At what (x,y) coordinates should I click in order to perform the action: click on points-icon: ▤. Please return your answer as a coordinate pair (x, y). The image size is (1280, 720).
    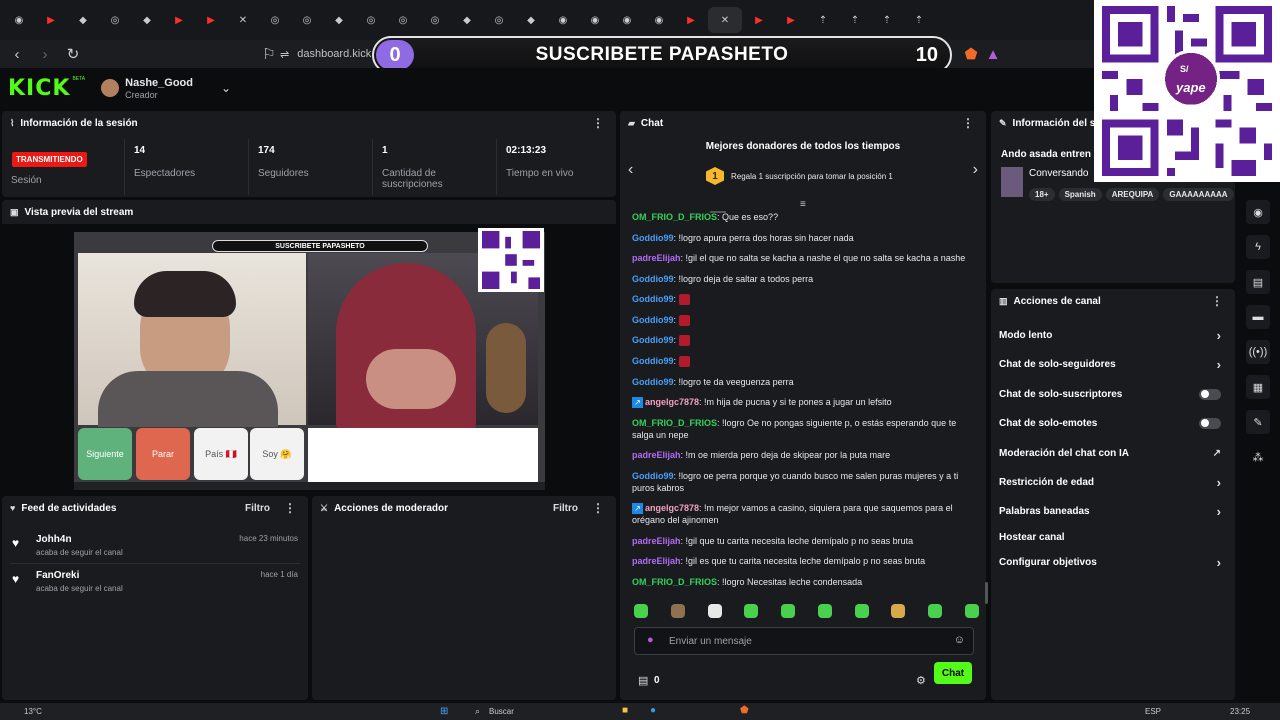
    Looking at the image, I should click on (643, 680).